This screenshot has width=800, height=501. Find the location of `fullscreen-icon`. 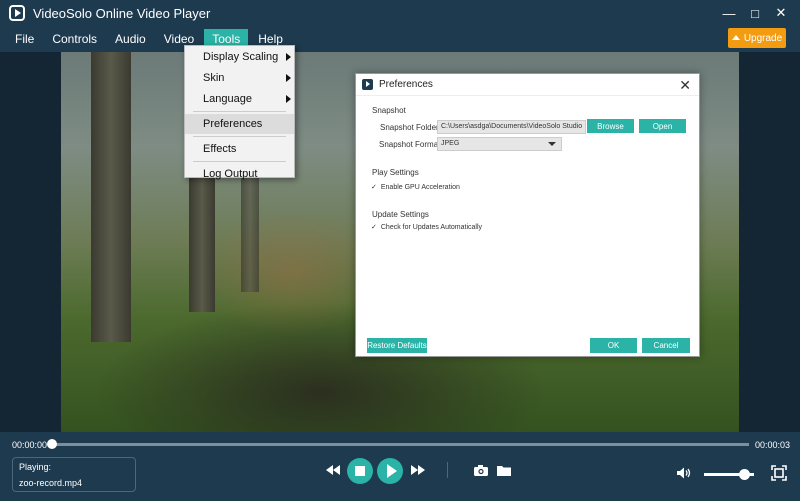

fullscreen-icon is located at coordinates (779, 473).